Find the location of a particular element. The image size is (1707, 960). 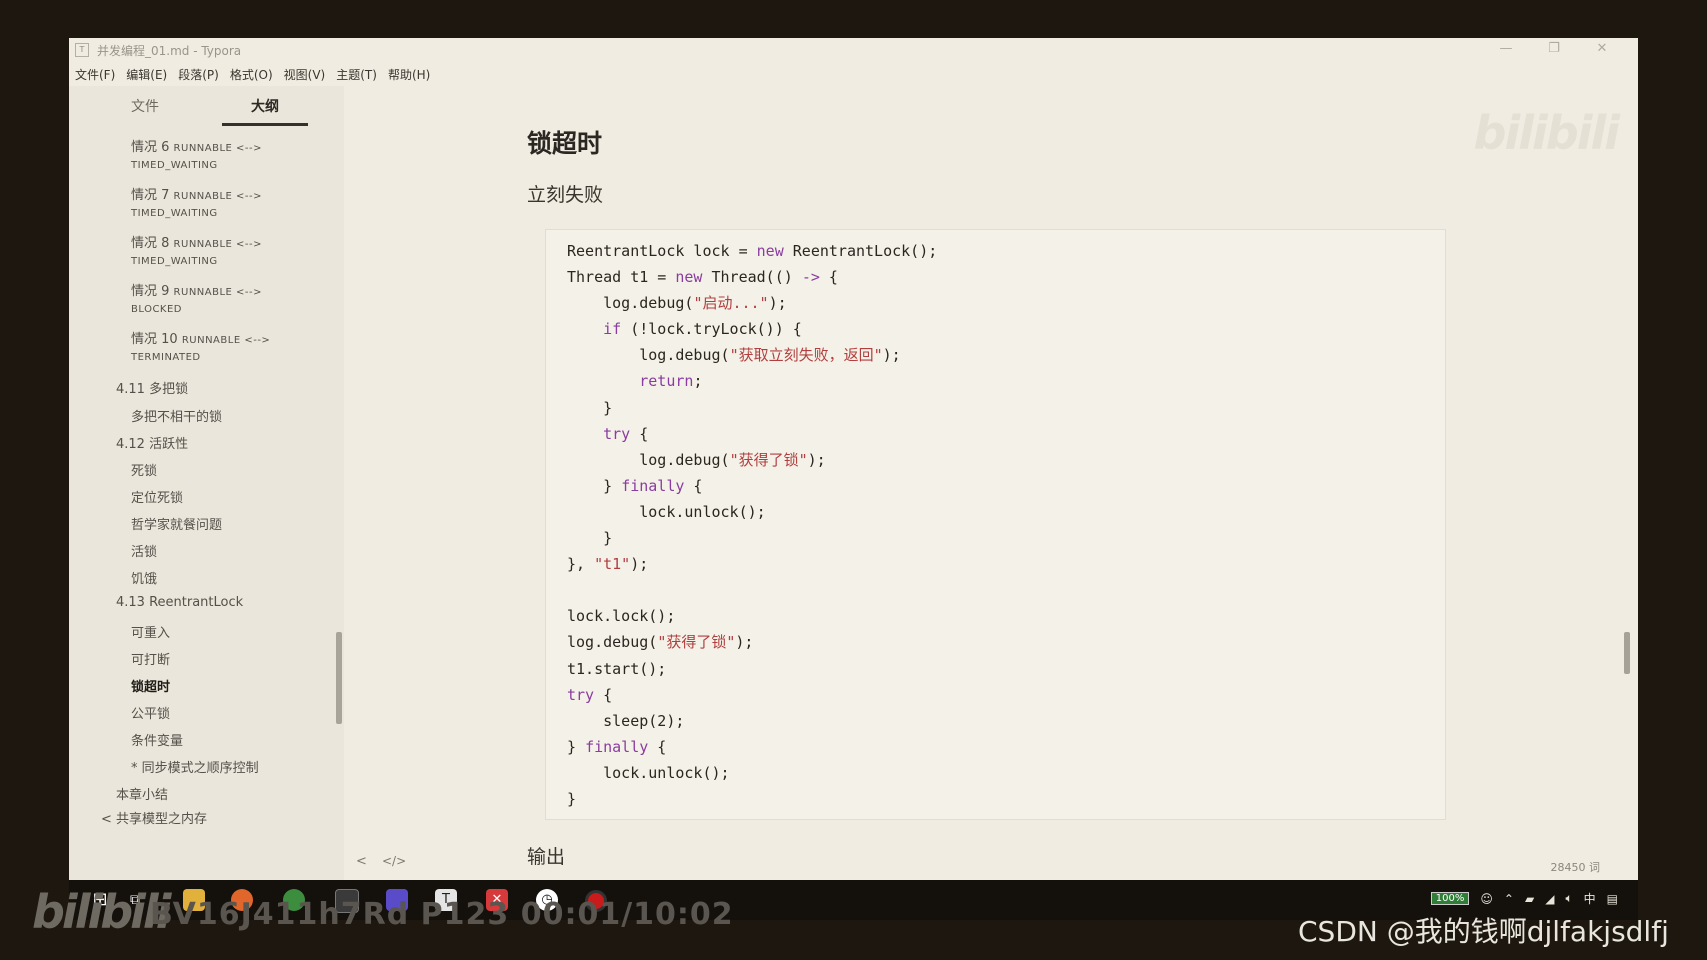

code-token: ReentrantLock(); is located at coordinates (860, 251).